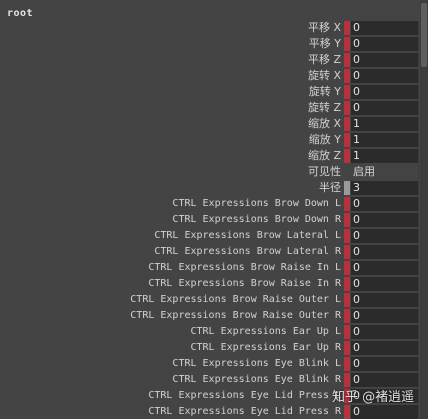 This screenshot has height=419, width=428. What do you see at coordinates (244, 268) in the screenshot?
I see `attribute-label: CTRL Expressions Brow Raise In L` at bounding box center [244, 268].